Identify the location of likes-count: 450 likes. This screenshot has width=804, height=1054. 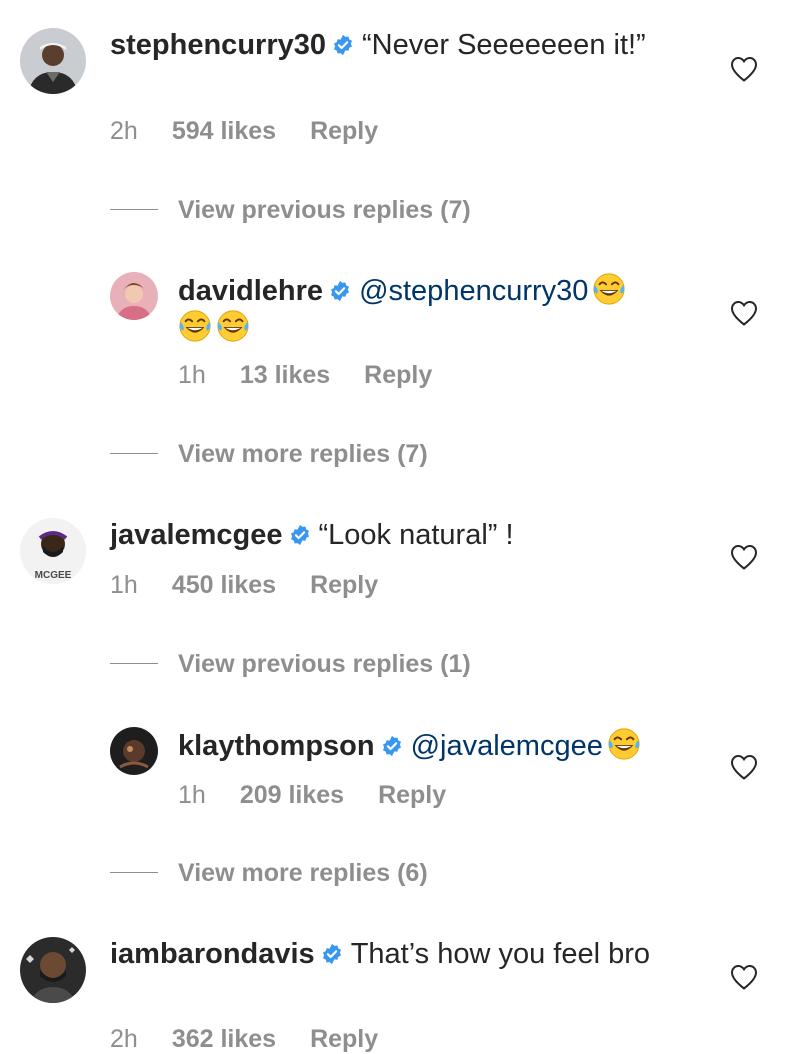
(224, 585).